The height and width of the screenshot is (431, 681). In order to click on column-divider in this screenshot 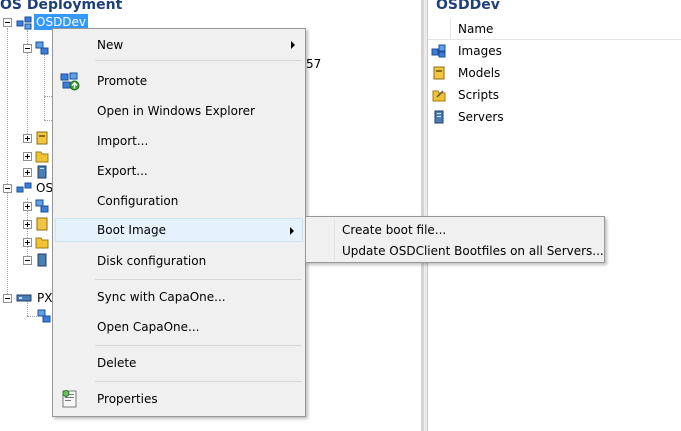, I will do `click(450, 29)`.